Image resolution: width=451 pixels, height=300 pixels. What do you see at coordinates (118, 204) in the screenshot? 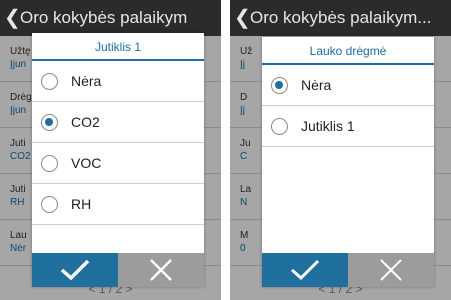
I see `option-rh: RH` at bounding box center [118, 204].